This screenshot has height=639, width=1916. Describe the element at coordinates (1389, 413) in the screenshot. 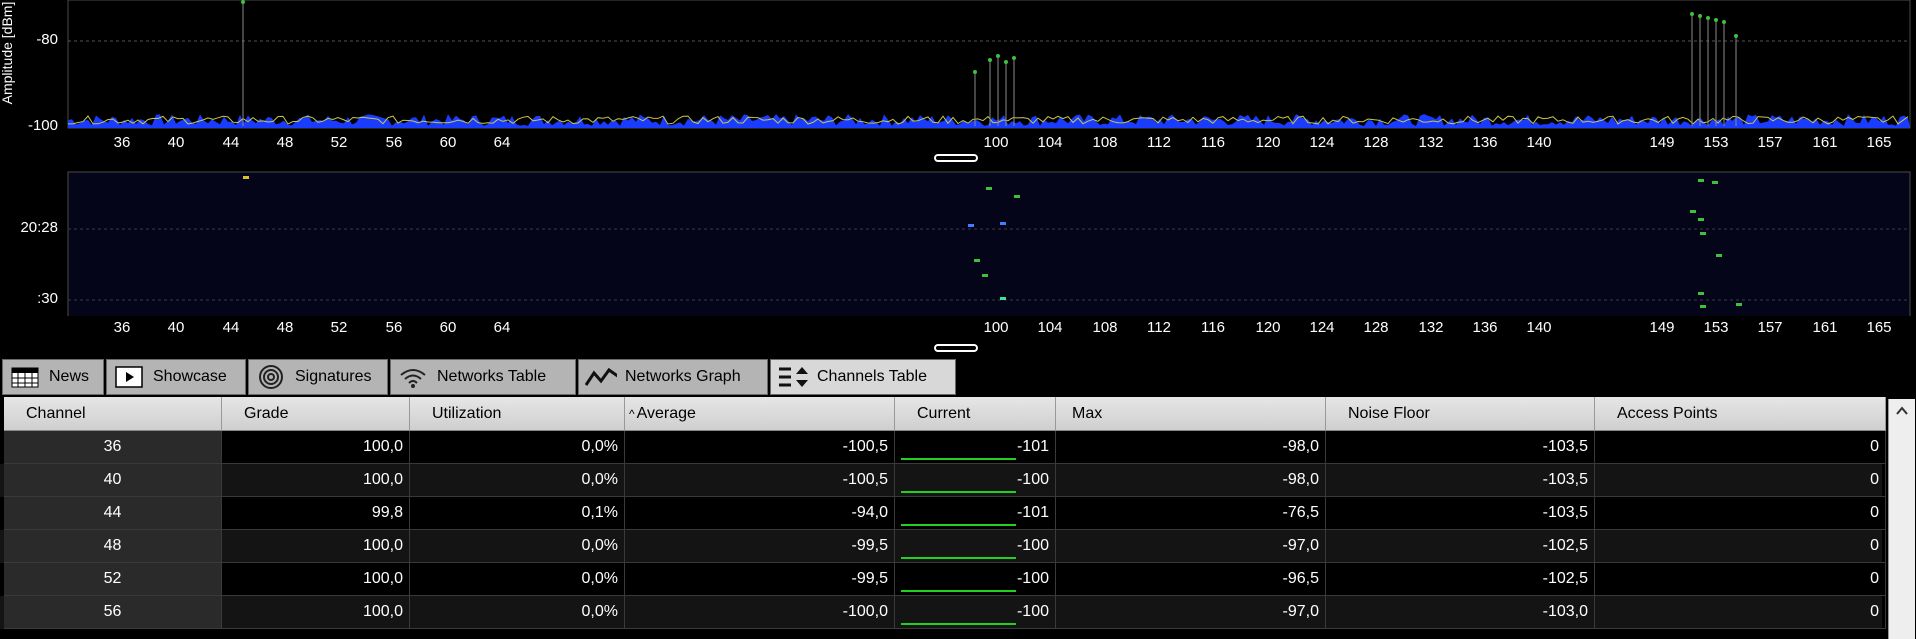

I see `col-header-noise-floor-label: Noise Floor` at that location.